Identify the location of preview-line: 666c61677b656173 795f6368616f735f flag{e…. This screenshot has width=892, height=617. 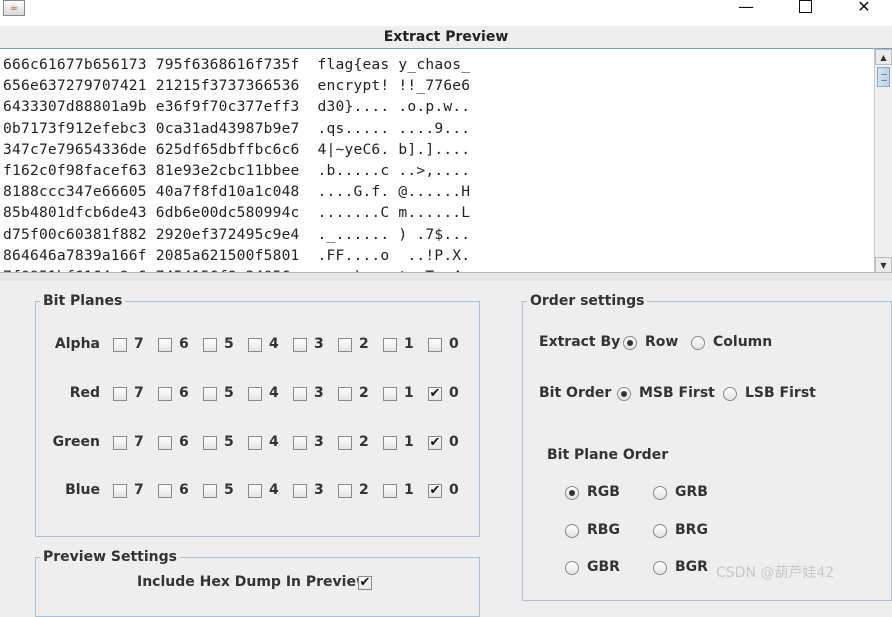
(237, 64).